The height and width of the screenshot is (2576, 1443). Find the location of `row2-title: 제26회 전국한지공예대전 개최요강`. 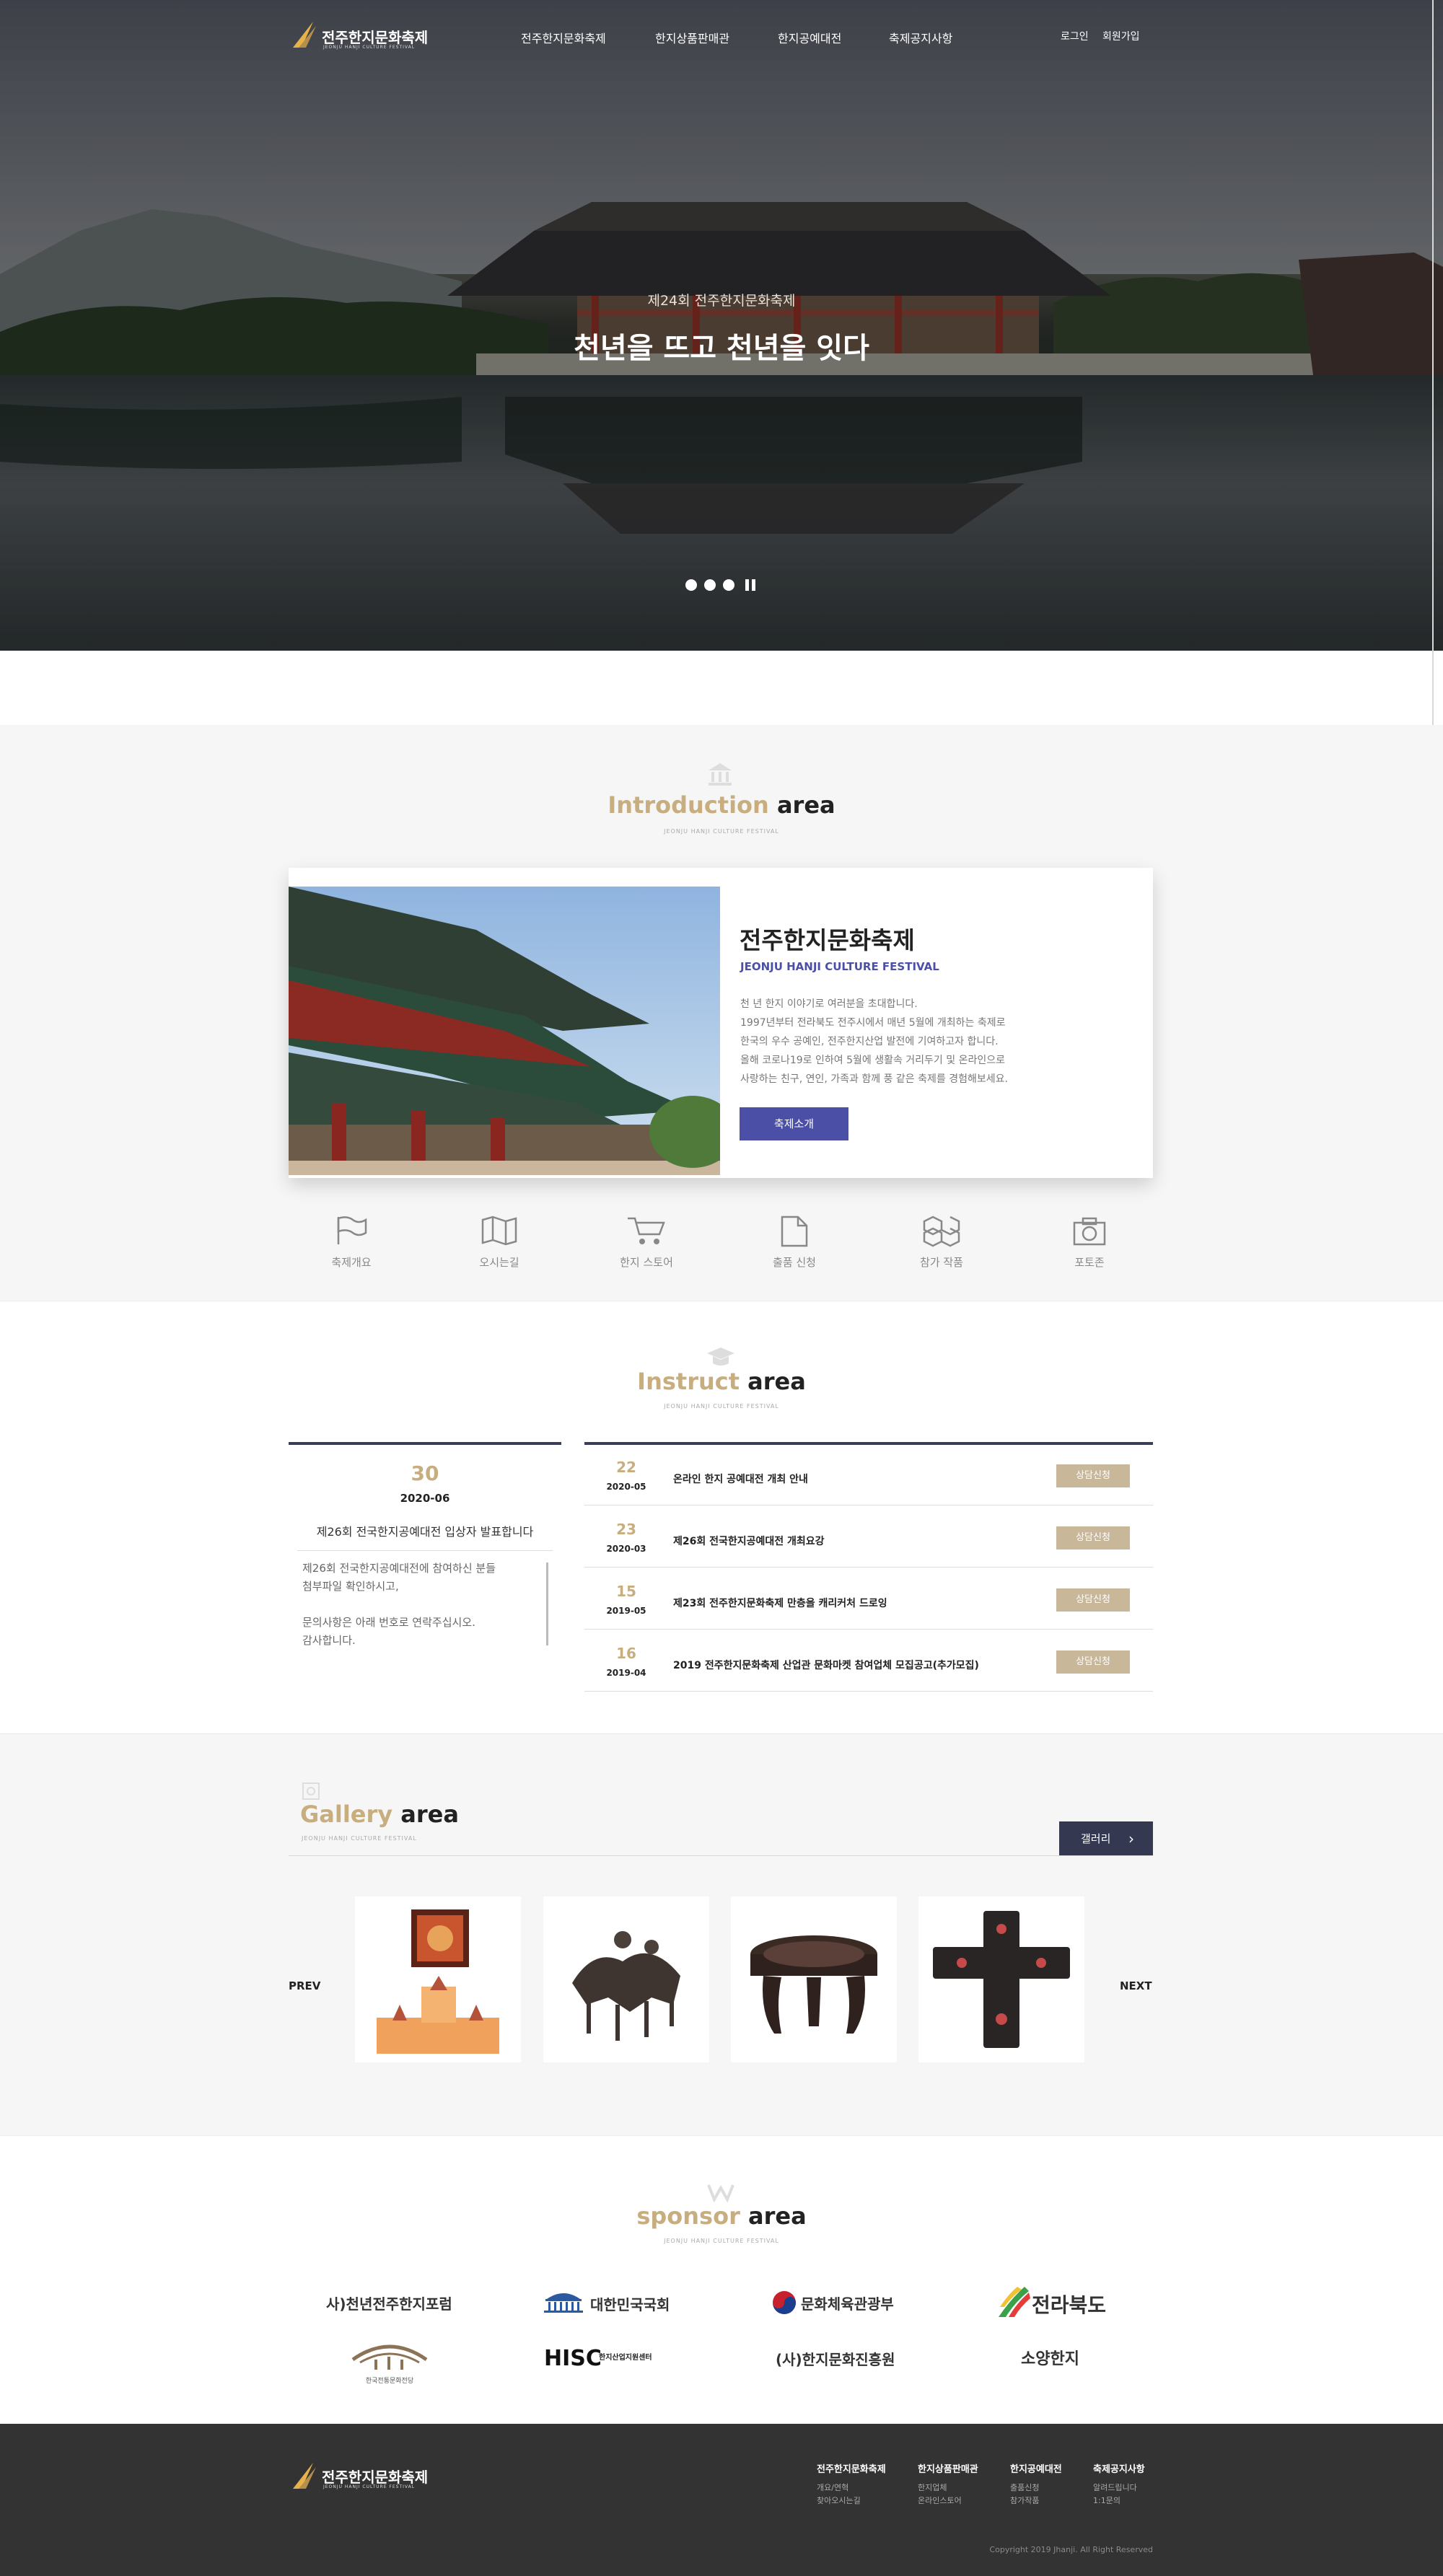

row2-title: 제26회 전국한지공예대전 개최요강 is located at coordinates (749, 1541).